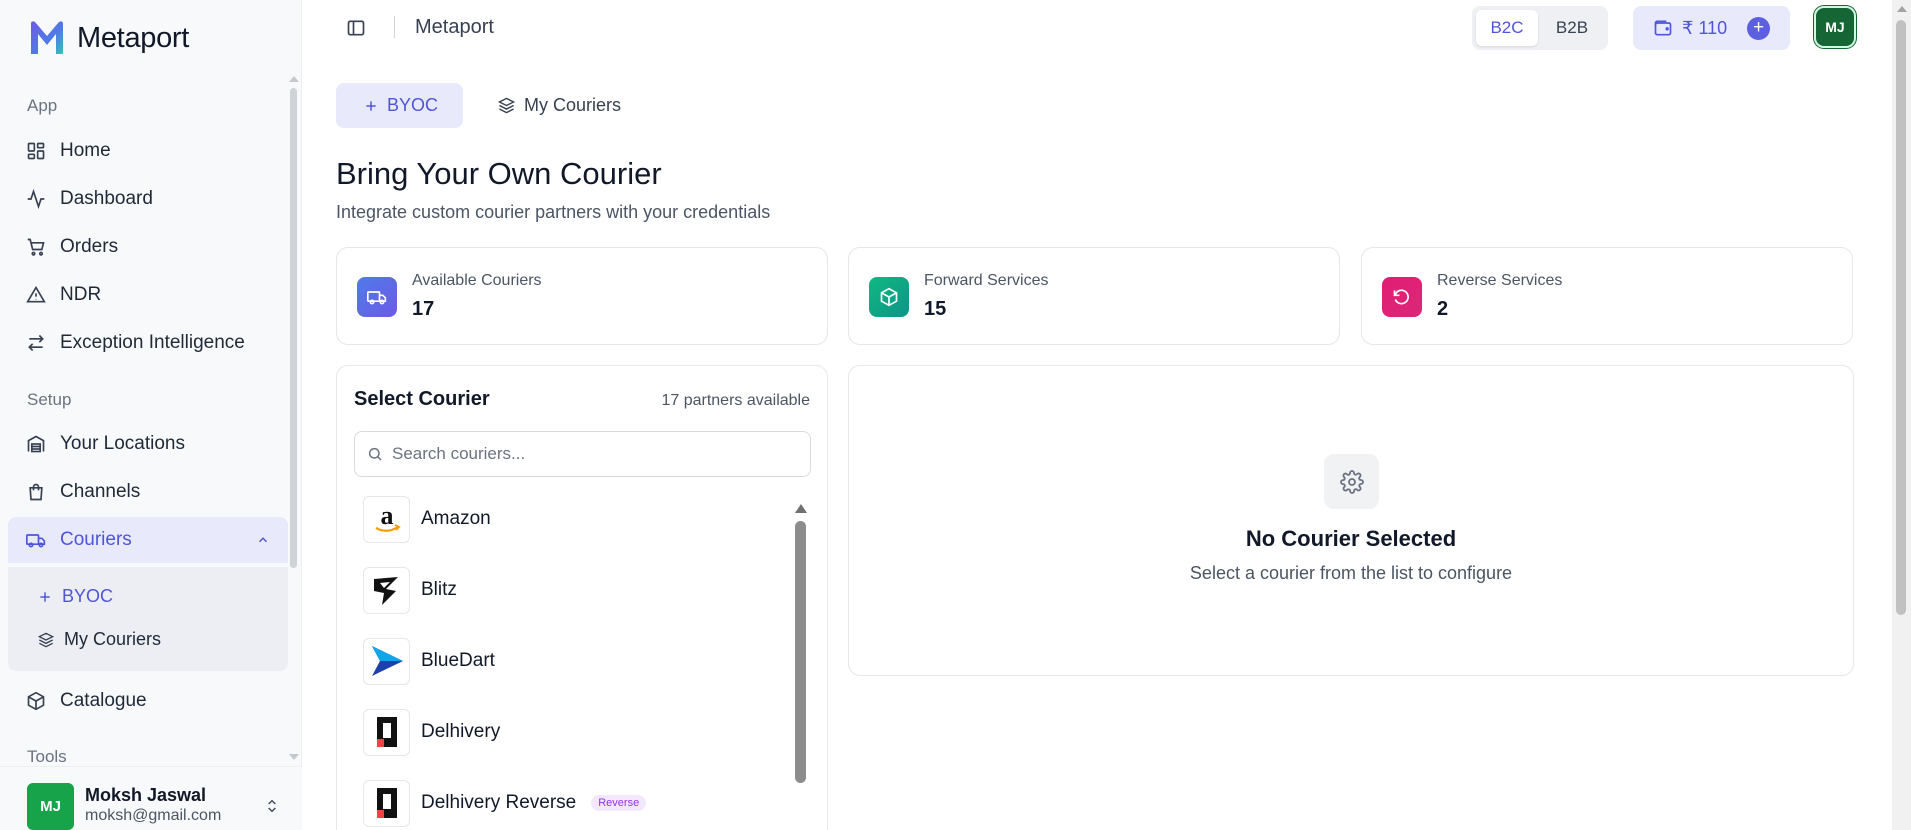 The width and height of the screenshot is (1911, 830). What do you see at coordinates (36, 444) in the screenshot?
I see `warehouse-icon` at bounding box center [36, 444].